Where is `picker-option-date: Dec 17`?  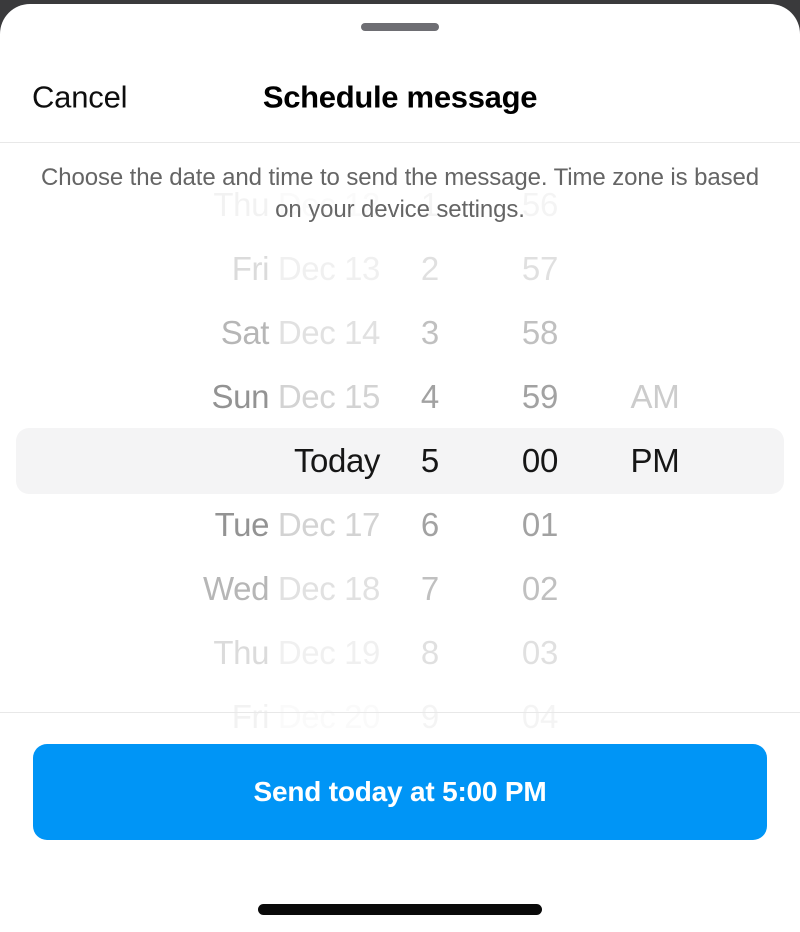
picker-option-date: Dec 17 is located at coordinates (325, 524).